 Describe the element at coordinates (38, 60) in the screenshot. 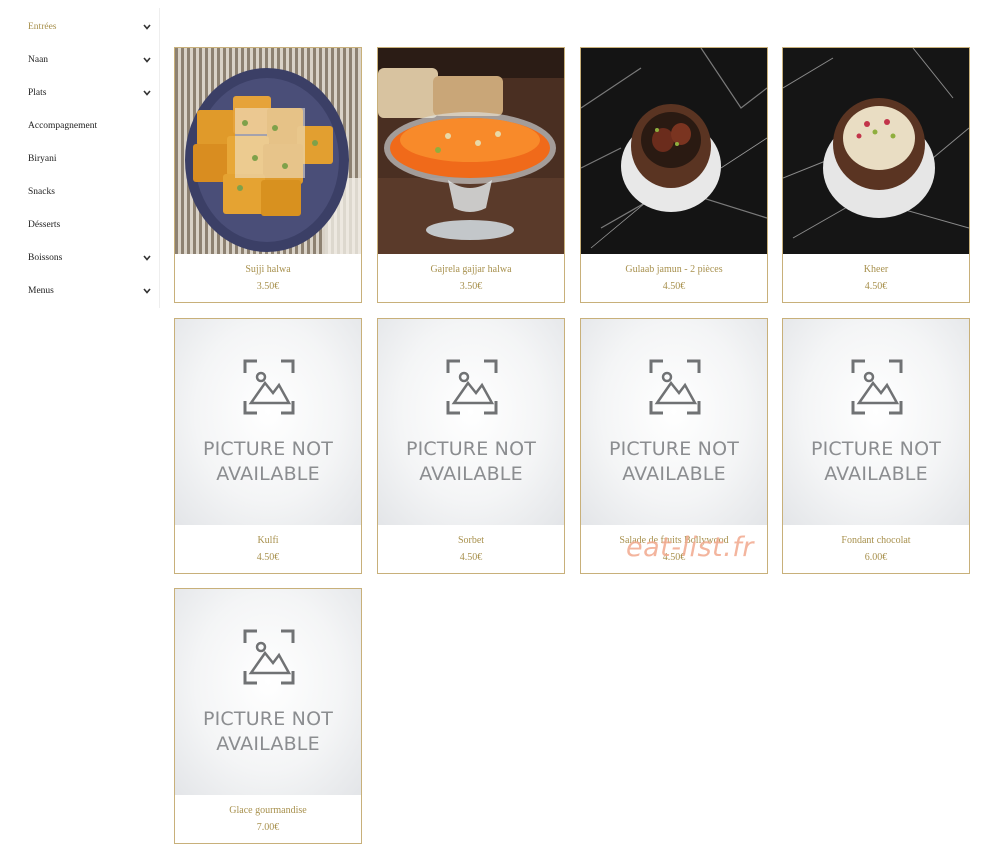

I see `sidebar-item-label: Naan` at that location.